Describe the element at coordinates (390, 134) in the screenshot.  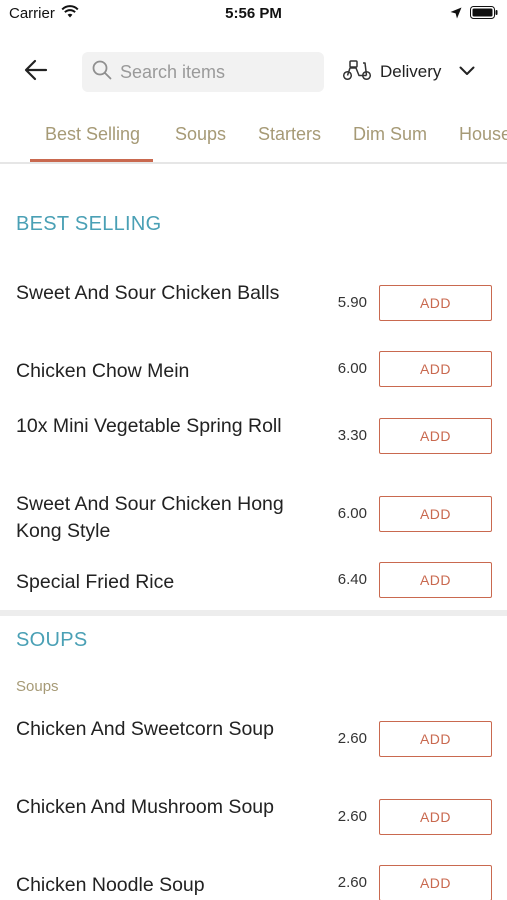
I see `tab-dim-sum: Dim Sum` at that location.